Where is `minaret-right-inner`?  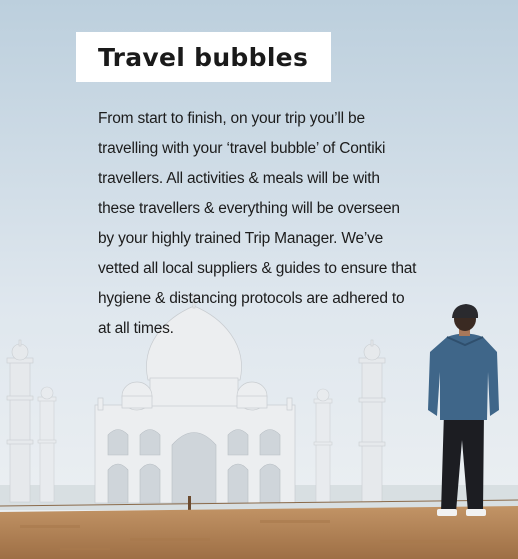 minaret-right-inner is located at coordinates (323, 445).